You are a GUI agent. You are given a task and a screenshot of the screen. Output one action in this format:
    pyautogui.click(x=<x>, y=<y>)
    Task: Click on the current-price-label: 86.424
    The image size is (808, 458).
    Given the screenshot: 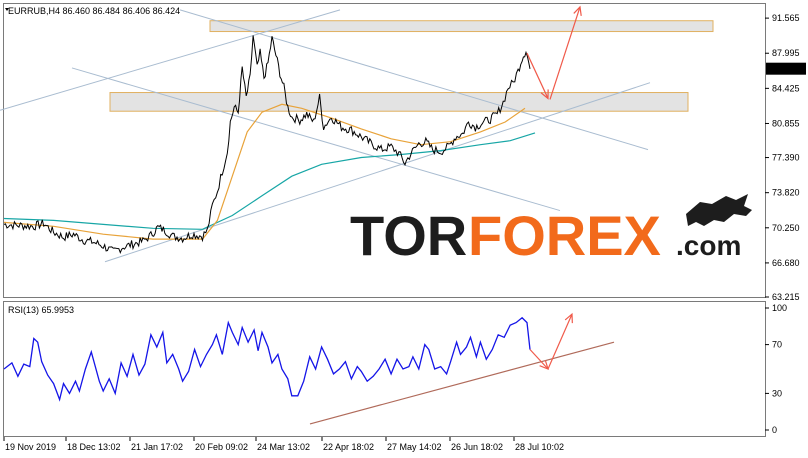 What is the action you would take?
    pyautogui.click(x=784, y=69)
    